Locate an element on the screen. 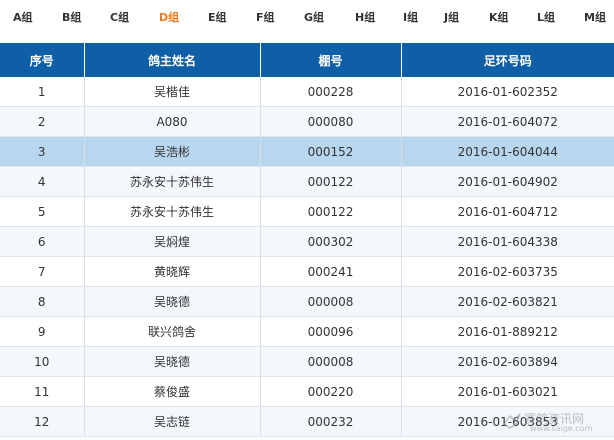 This screenshot has height=440, width=614. cell-index: 2 is located at coordinates (42, 121).